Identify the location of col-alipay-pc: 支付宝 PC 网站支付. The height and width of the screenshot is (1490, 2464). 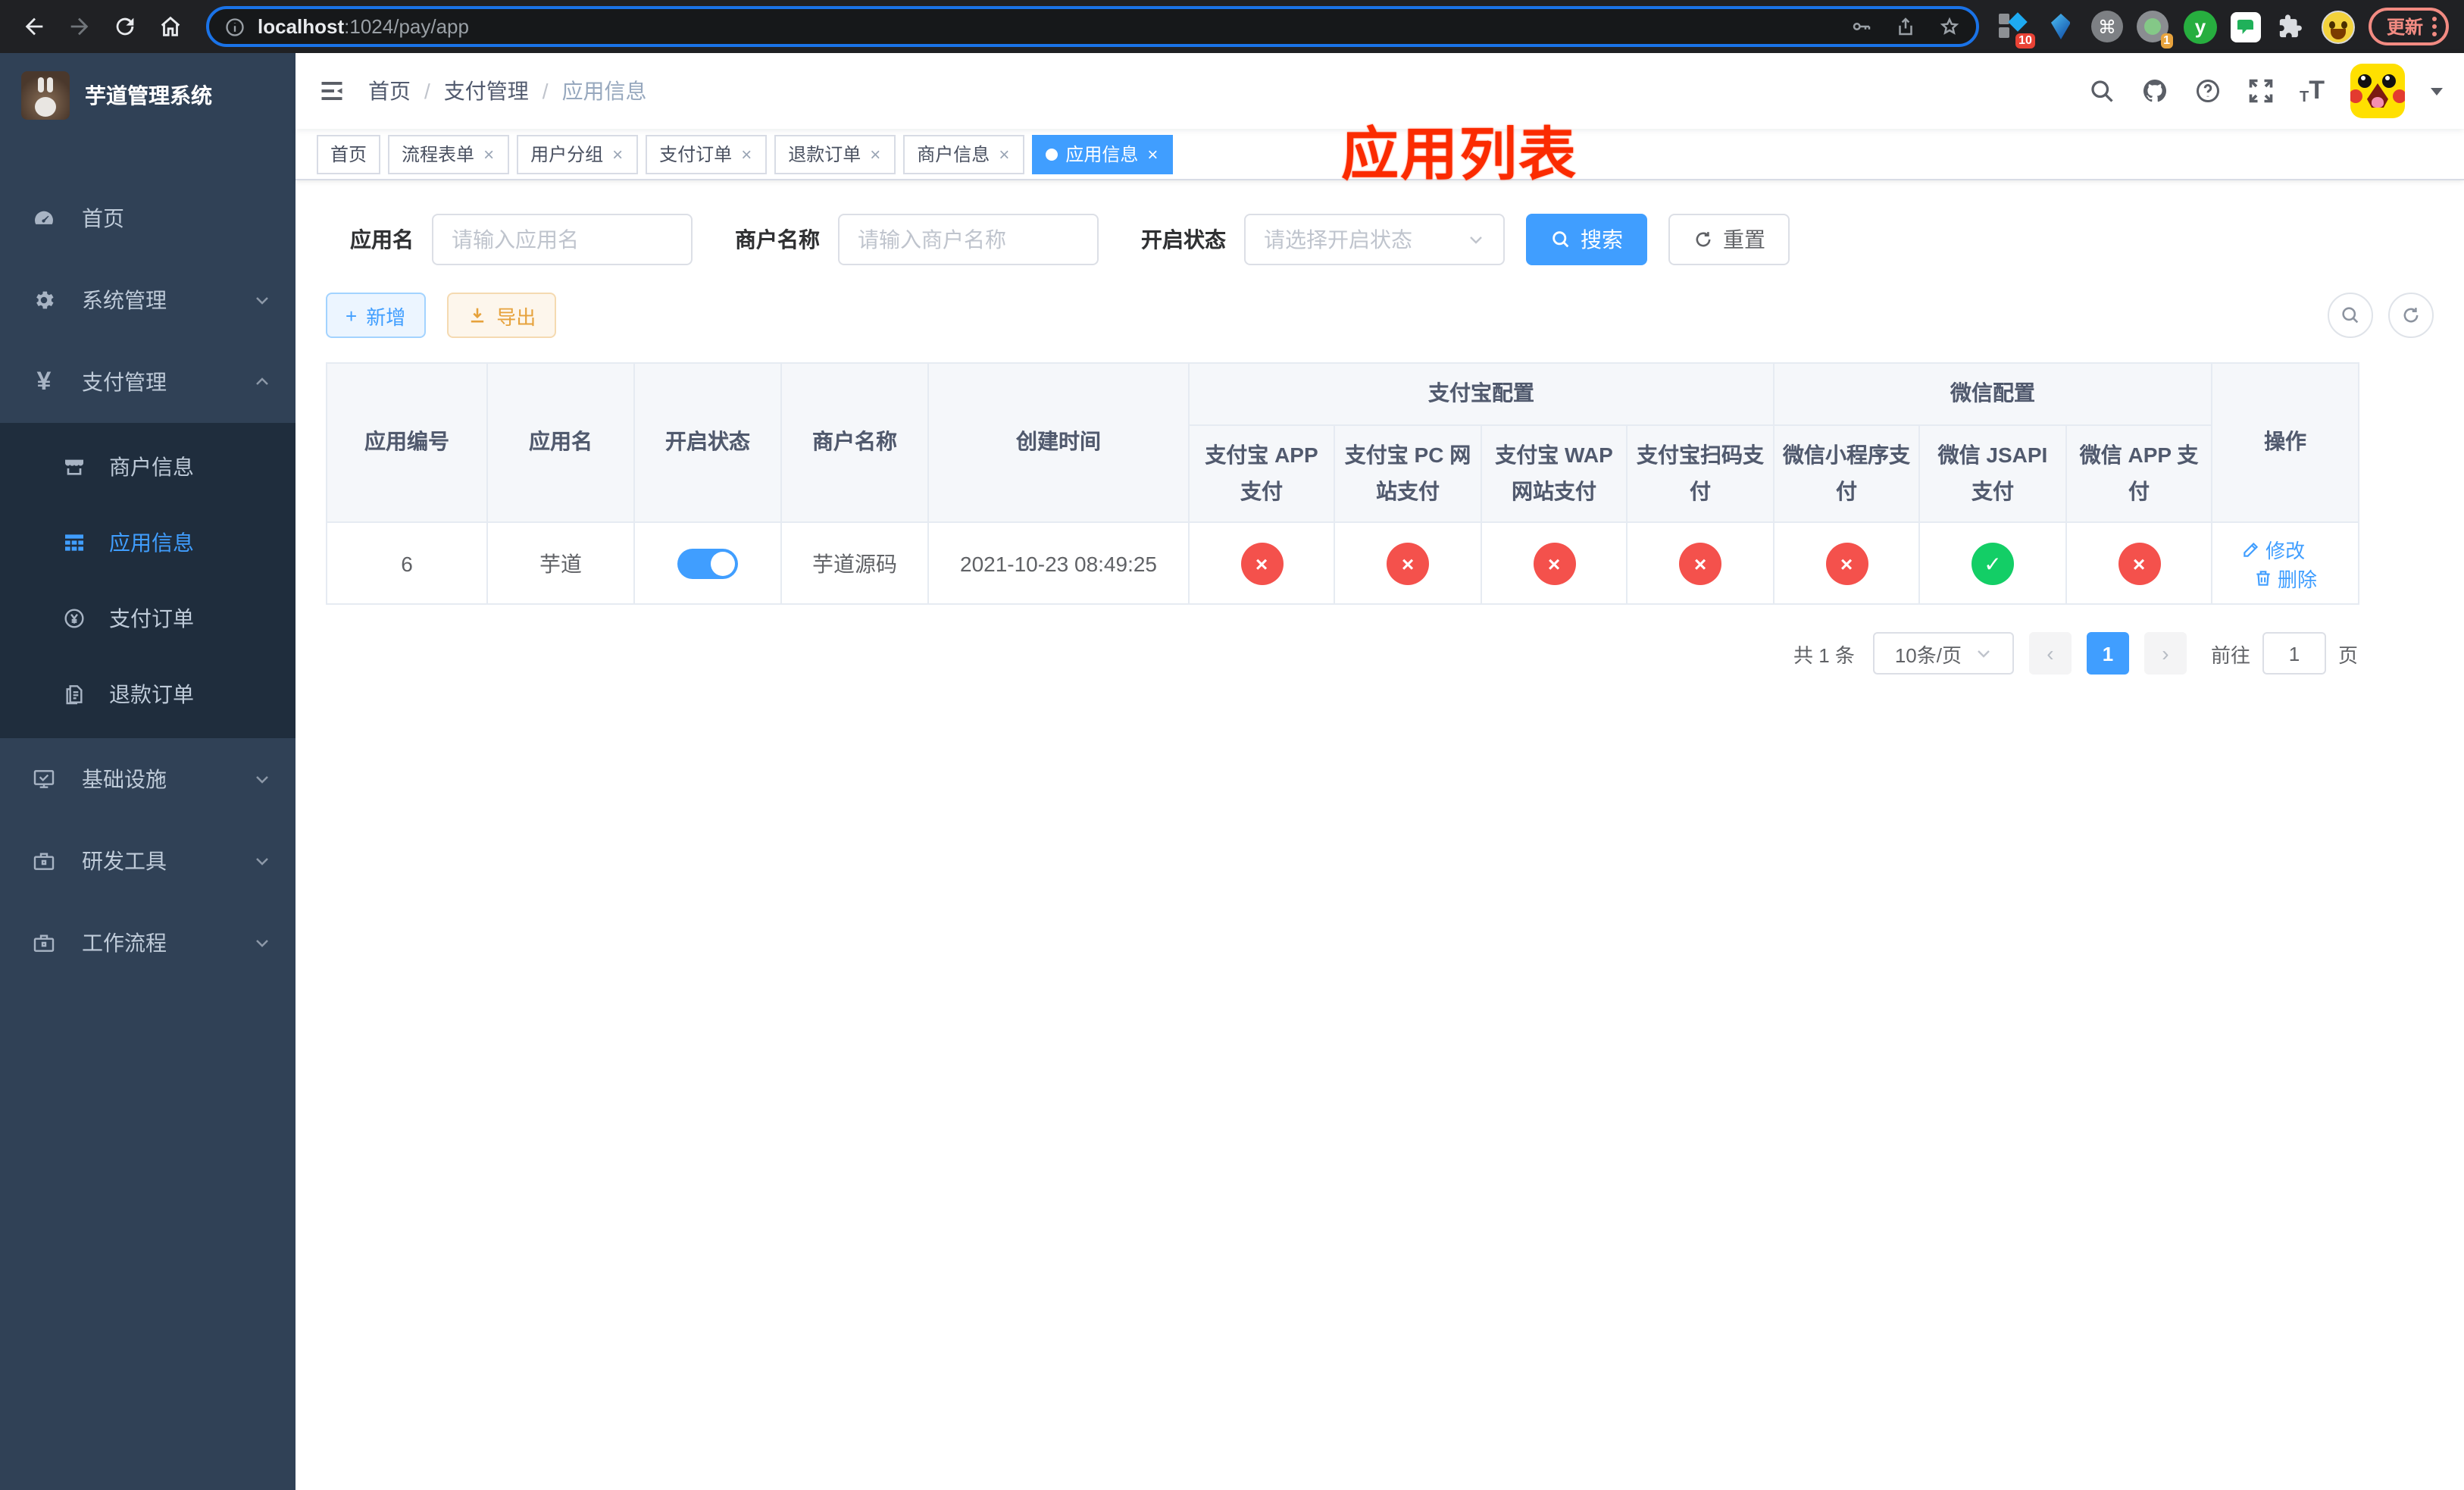
(1408, 474).